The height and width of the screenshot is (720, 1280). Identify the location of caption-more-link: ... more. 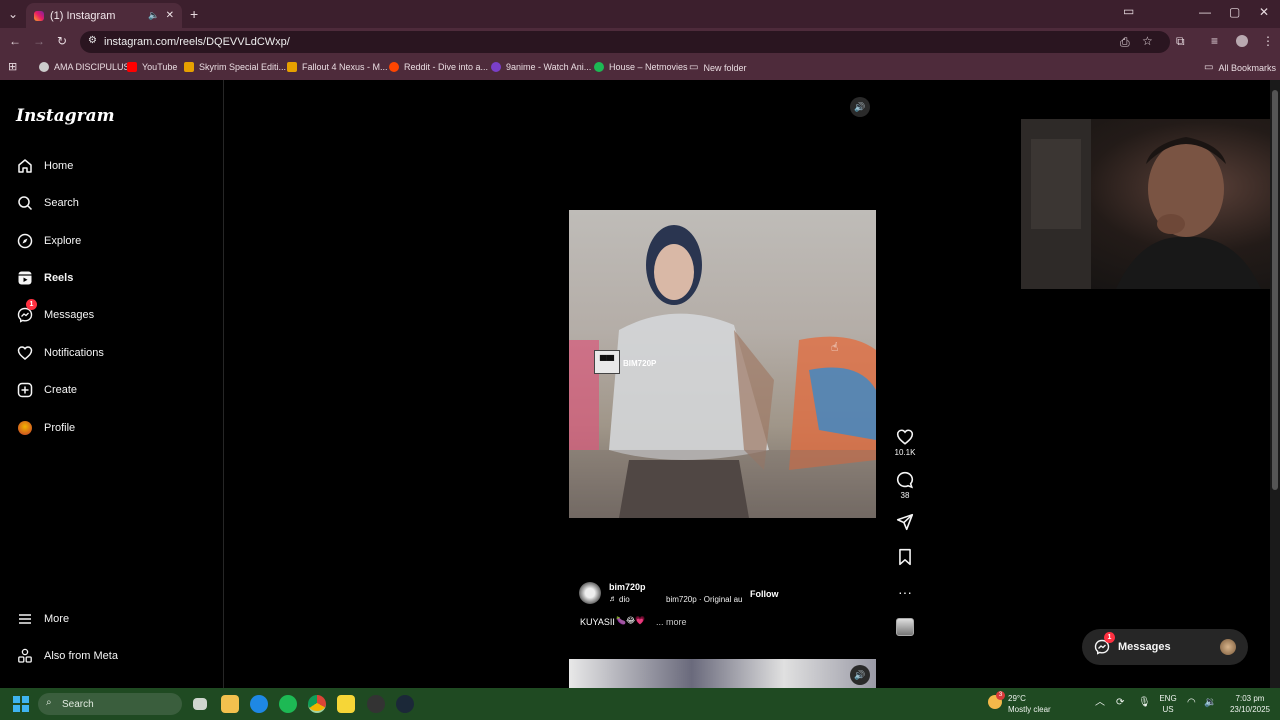
(671, 622).